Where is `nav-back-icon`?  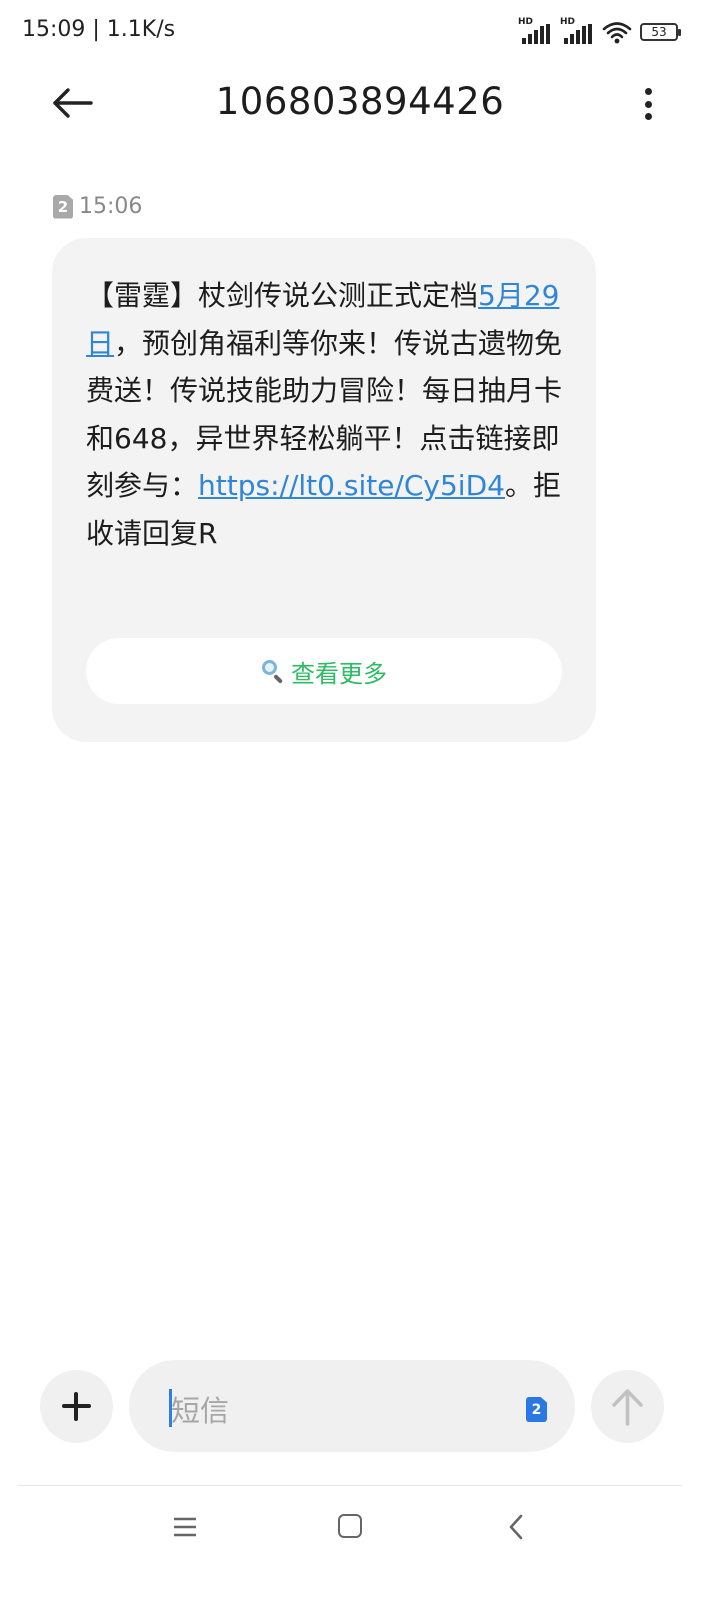
nav-back-icon is located at coordinates (516, 1527).